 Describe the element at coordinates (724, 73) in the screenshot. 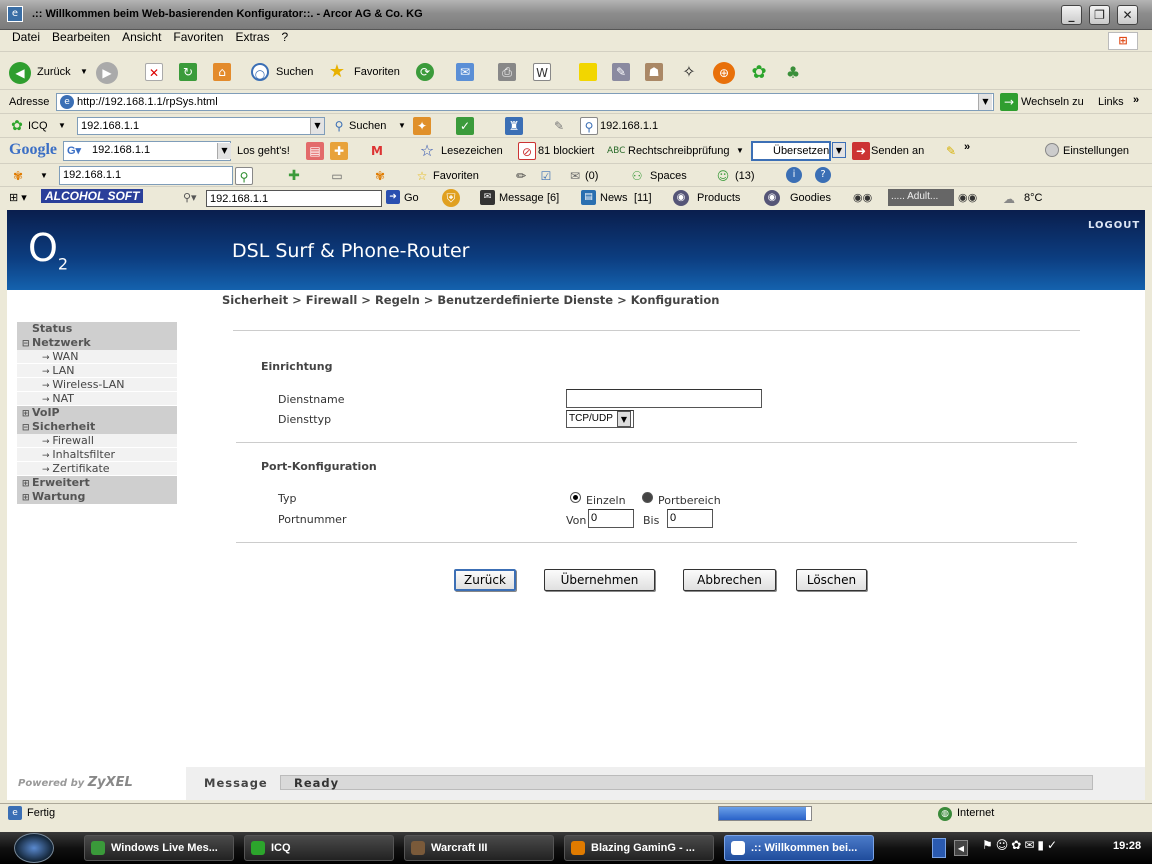

I see `orange-circle-icon: ⊕` at that location.